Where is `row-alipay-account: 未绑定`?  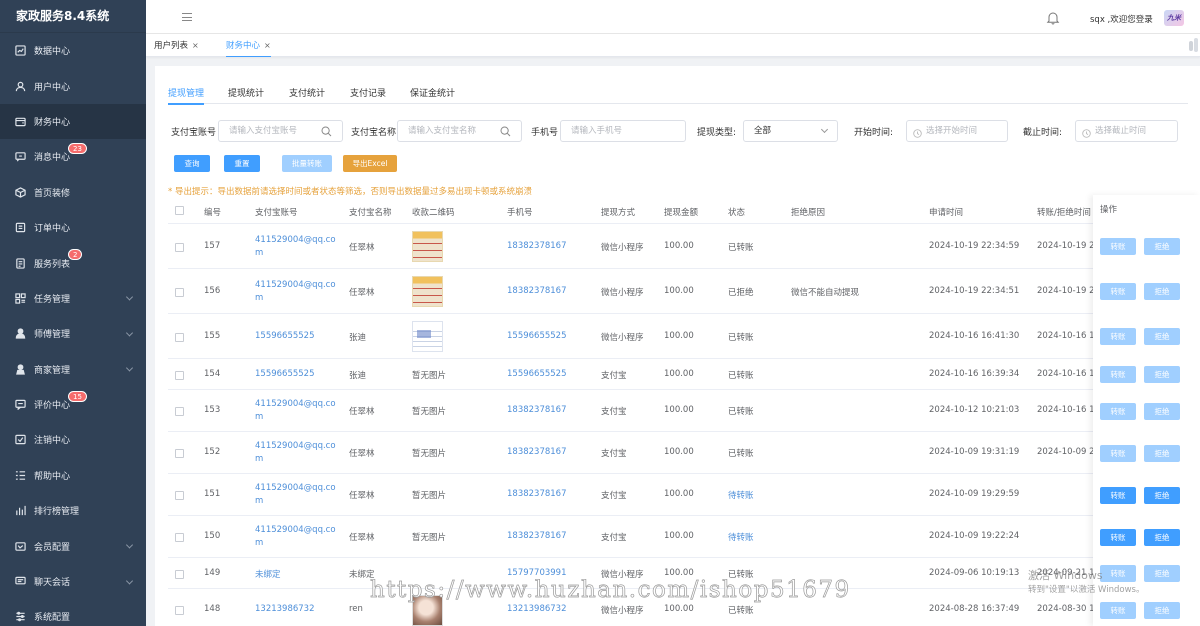
row-alipay-account: 未绑定 is located at coordinates (268, 574).